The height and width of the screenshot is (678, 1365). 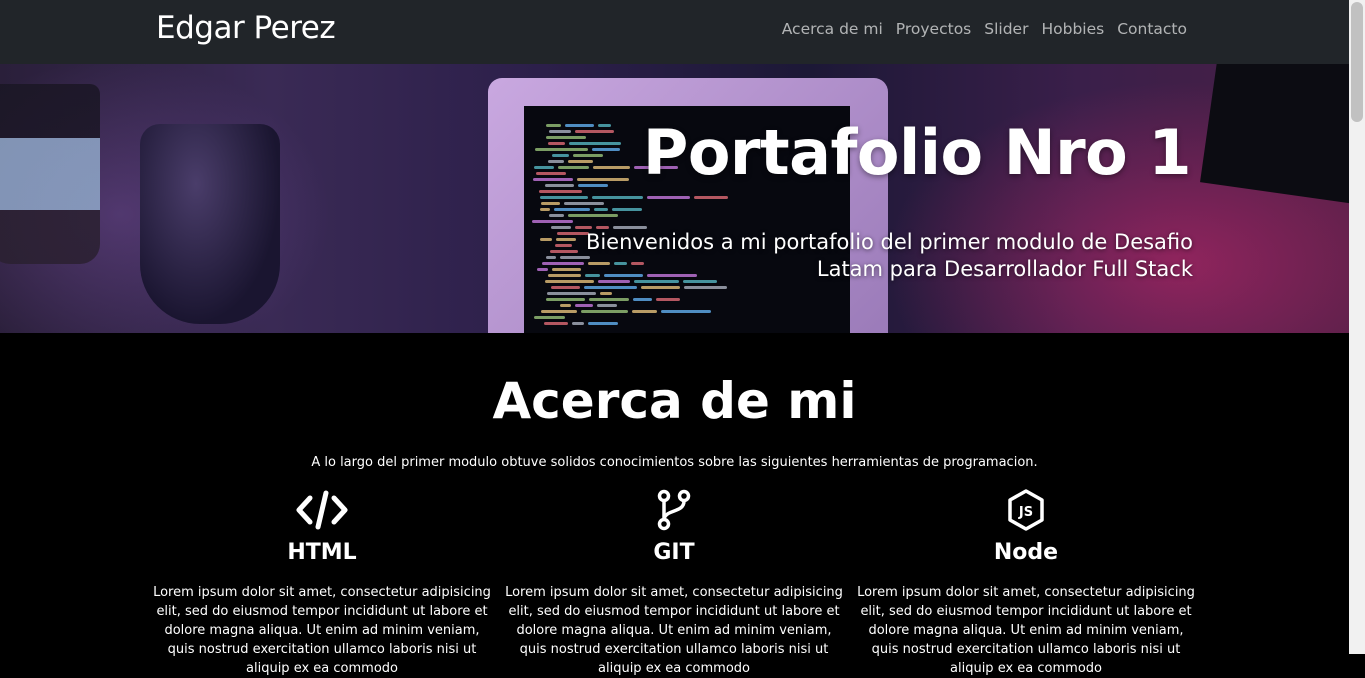 What do you see at coordinates (832, 29) in the screenshot?
I see `nav-link-acerca: Acerca de mi` at bounding box center [832, 29].